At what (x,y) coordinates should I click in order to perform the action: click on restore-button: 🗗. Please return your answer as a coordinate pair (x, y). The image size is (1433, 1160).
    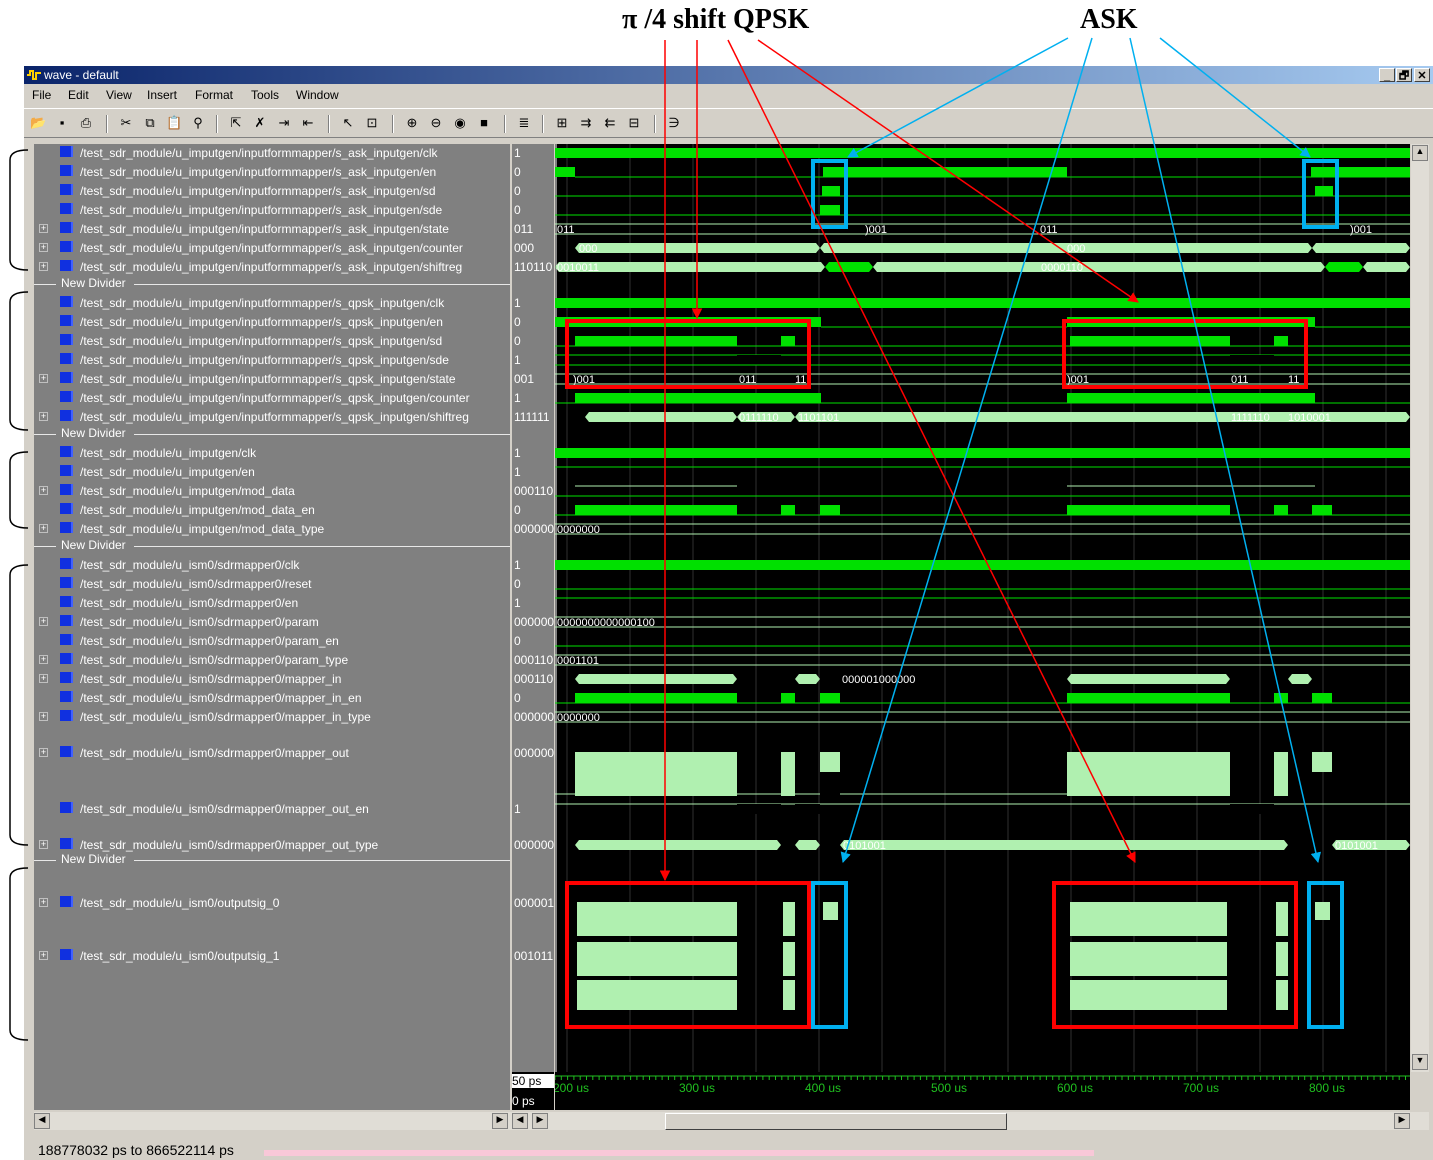
    Looking at the image, I should click on (1404, 75).